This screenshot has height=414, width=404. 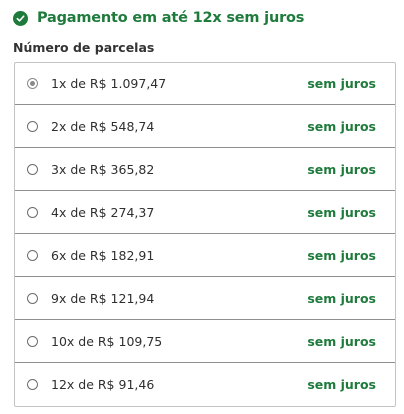 What do you see at coordinates (205, 212) in the screenshot?
I see `installment-option-4x: 4x de R$ 274,37 sem juros` at bounding box center [205, 212].